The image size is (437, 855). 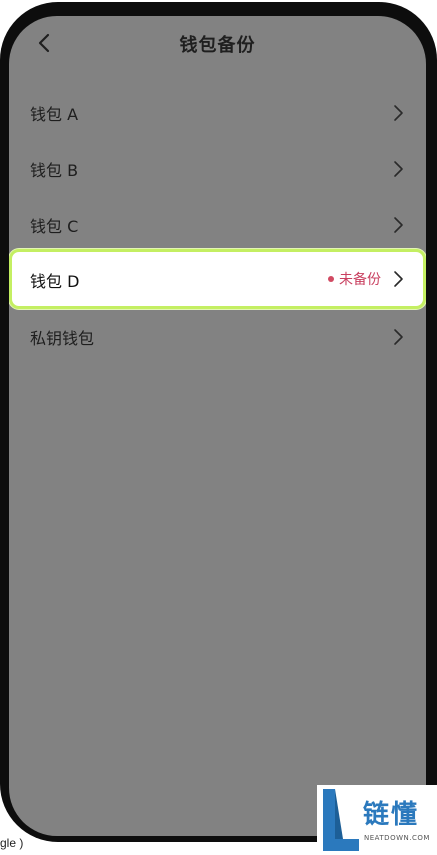 What do you see at coordinates (341, 820) in the screenshot?
I see `watermark-logo-icon` at bounding box center [341, 820].